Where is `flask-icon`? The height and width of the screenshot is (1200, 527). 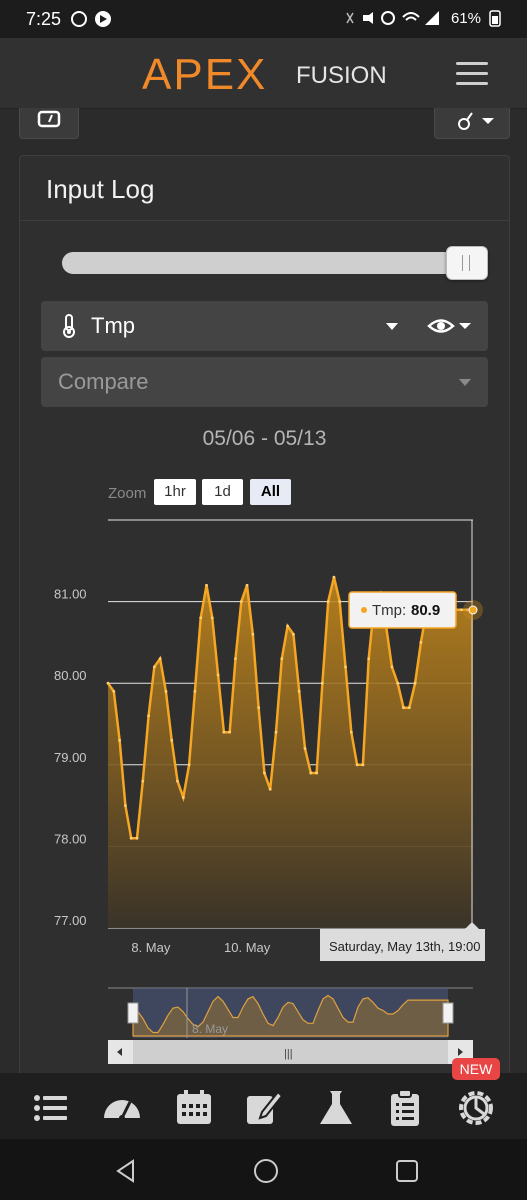 flask-icon is located at coordinates (336, 1108).